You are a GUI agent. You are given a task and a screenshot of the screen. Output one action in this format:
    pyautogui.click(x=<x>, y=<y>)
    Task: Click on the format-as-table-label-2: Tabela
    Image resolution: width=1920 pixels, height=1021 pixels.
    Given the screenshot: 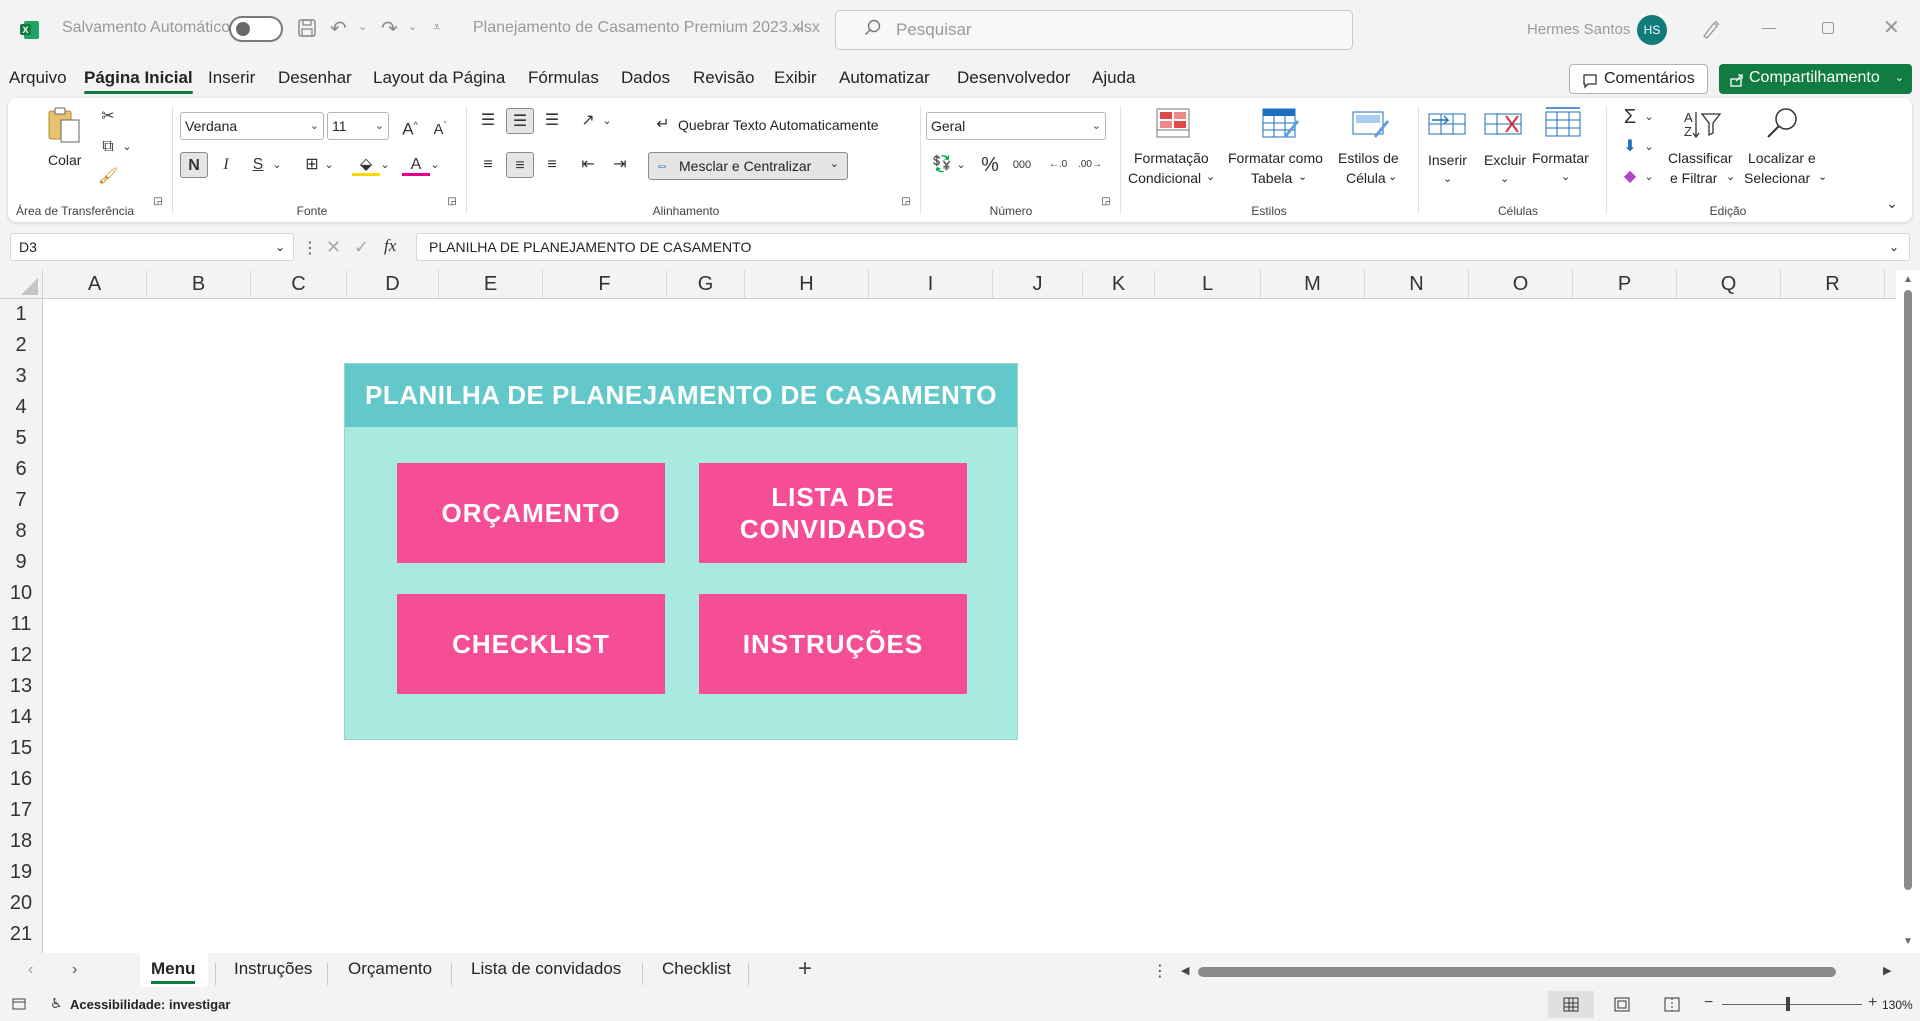 What is the action you would take?
    pyautogui.click(x=1271, y=178)
    